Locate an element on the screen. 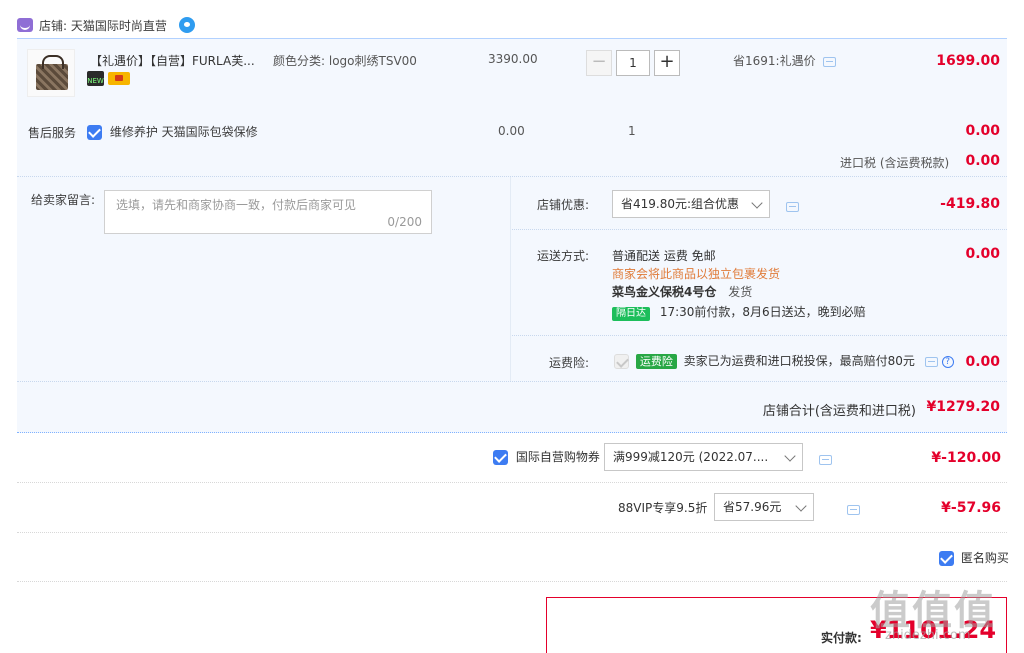  new-badge-icon: NEW is located at coordinates (95, 78).